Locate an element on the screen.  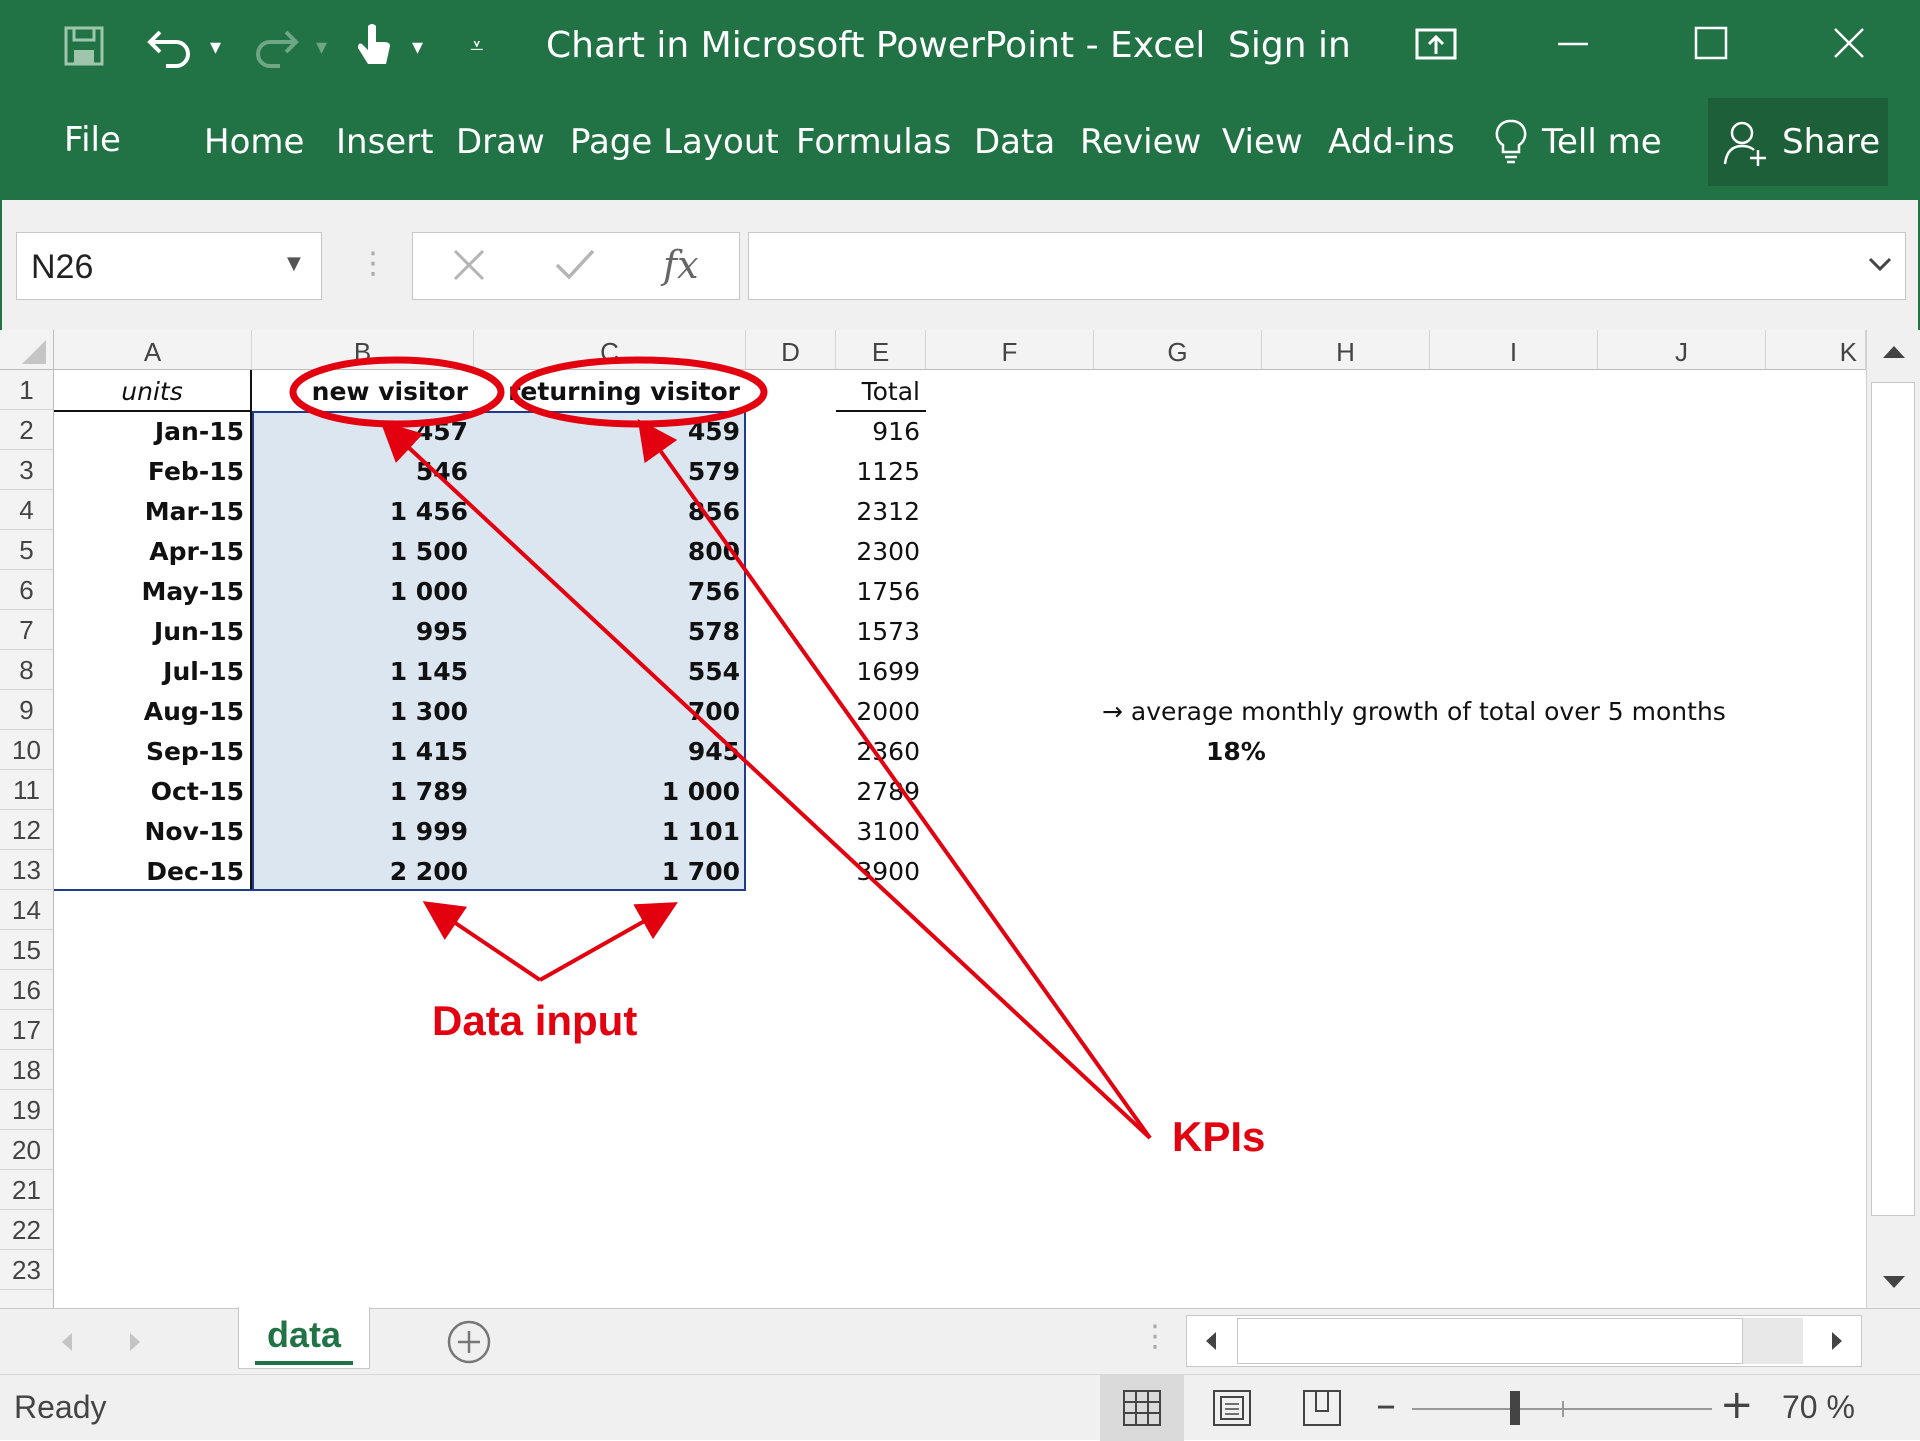
next-sheet-icon is located at coordinates (135, 1344).